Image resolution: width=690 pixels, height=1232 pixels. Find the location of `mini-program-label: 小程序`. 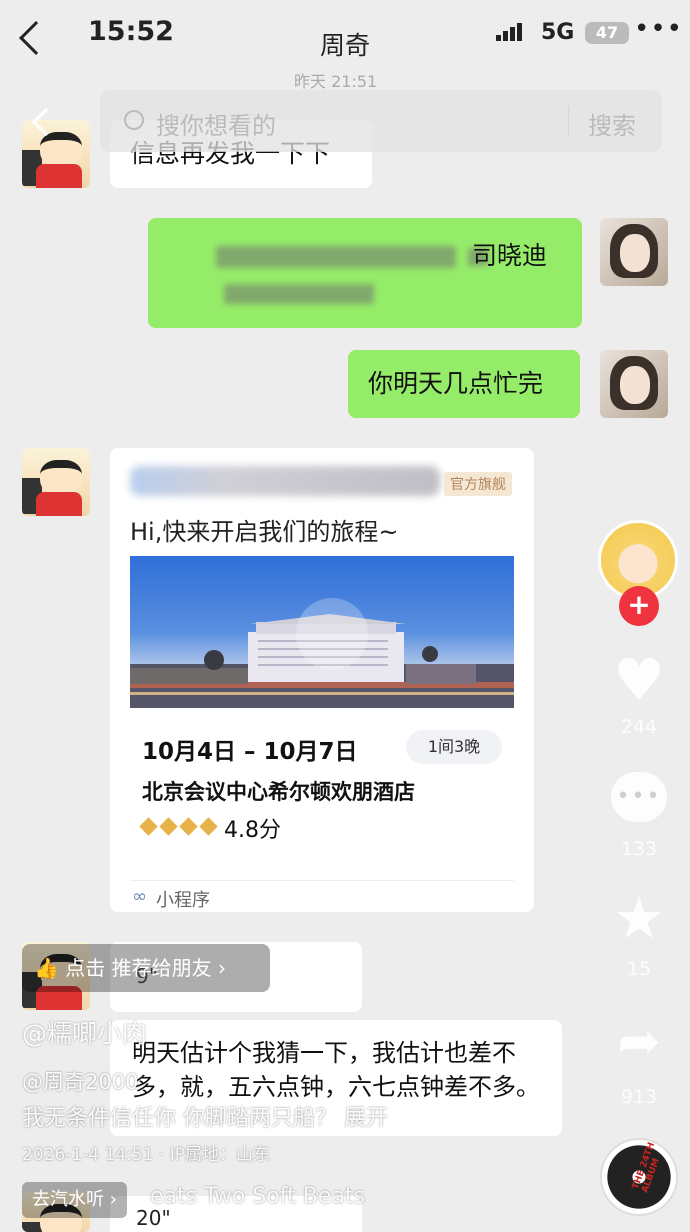

mini-program-label: 小程序 is located at coordinates (183, 900).